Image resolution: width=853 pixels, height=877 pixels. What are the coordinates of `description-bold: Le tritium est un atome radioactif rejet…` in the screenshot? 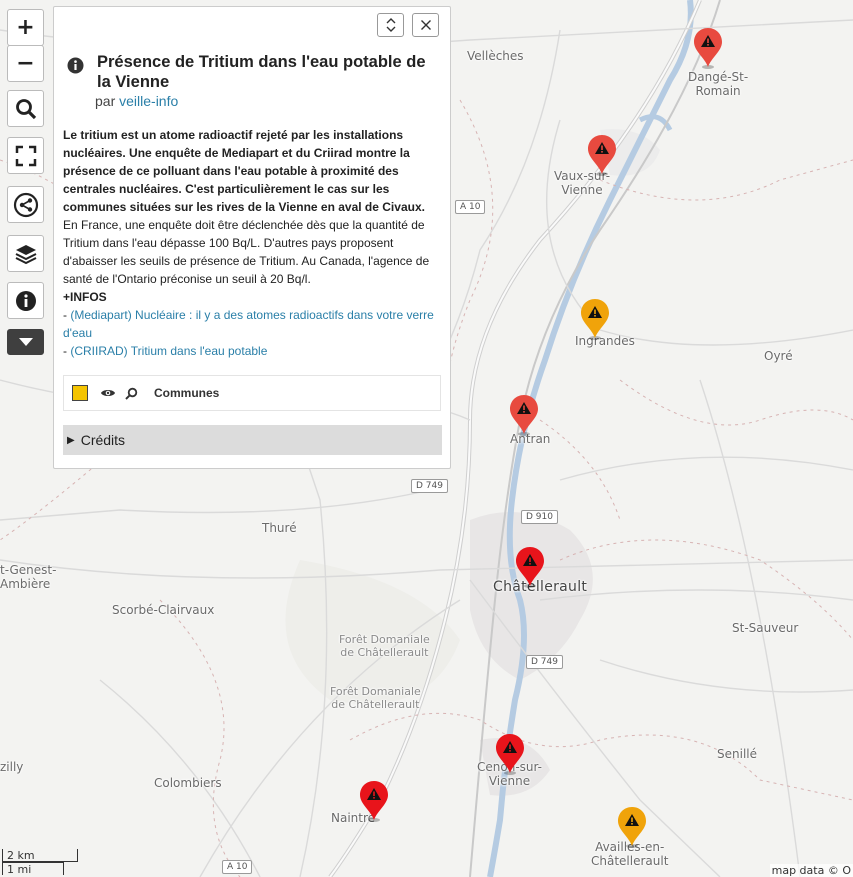 It's located at (244, 171).